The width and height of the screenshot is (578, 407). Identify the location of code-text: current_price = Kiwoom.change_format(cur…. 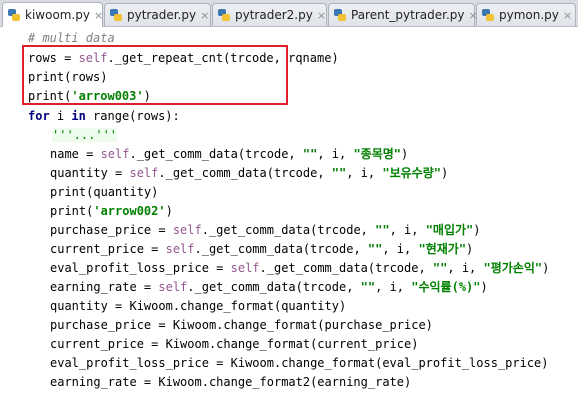
(234, 344).